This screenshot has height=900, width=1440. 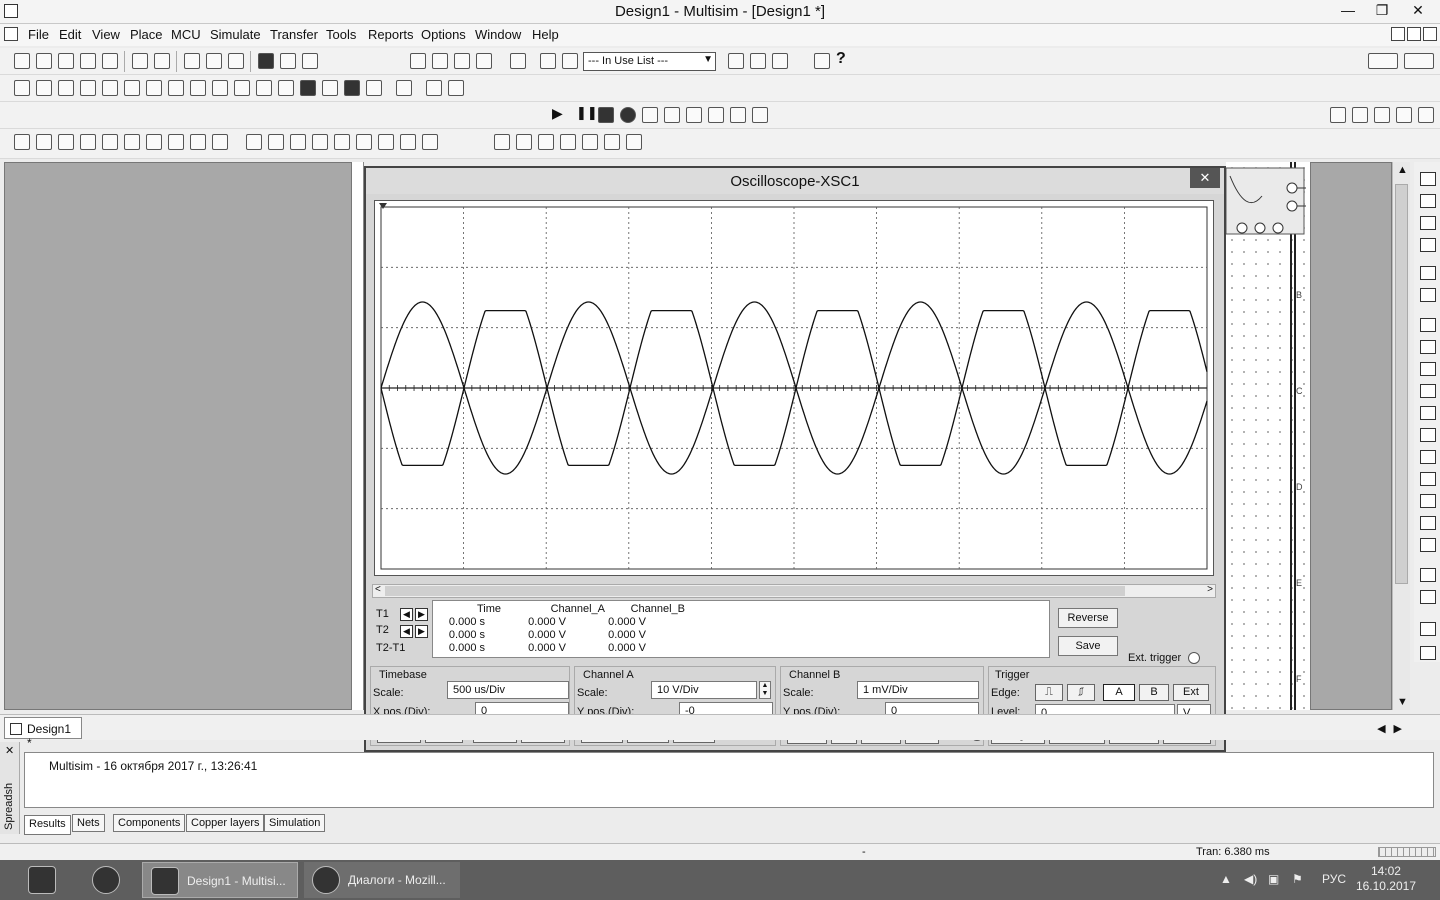 What do you see at coordinates (548, 61) in the screenshot?
I see `postprocessor-icon` at bounding box center [548, 61].